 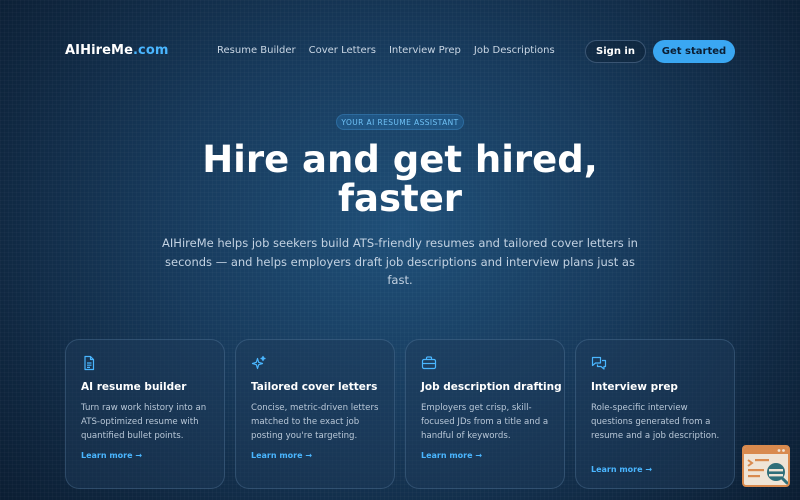 I want to click on briefcase-icon, so click(x=429, y=363).